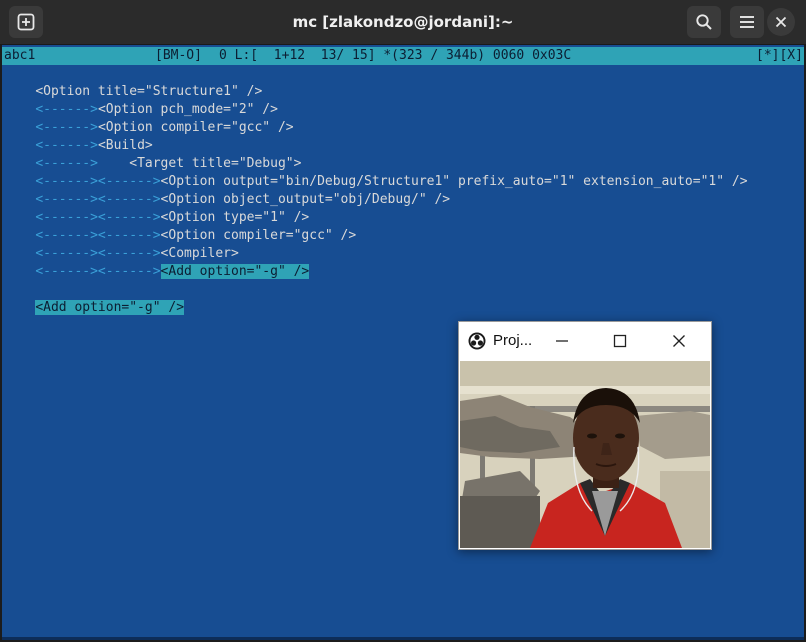  Describe the element at coordinates (148, 118) in the screenshot. I see `code-line: <------><Option compiler="gcc" />` at that location.